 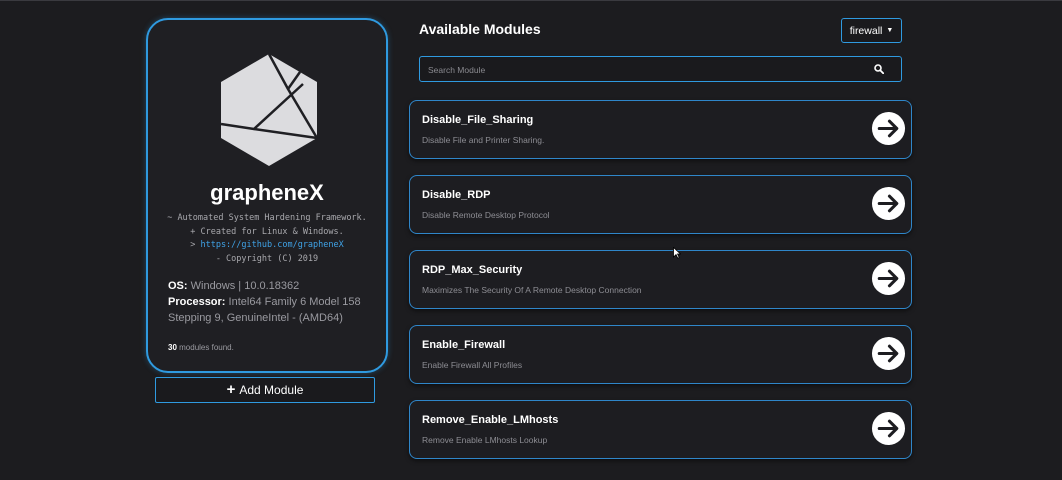 What do you see at coordinates (879, 69) in the screenshot?
I see `search-icon` at bounding box center [879, 69].